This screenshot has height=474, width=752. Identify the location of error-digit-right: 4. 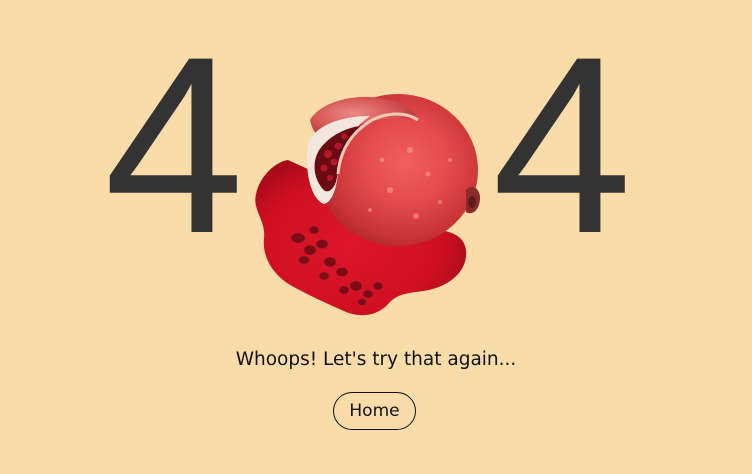
(562, 145).